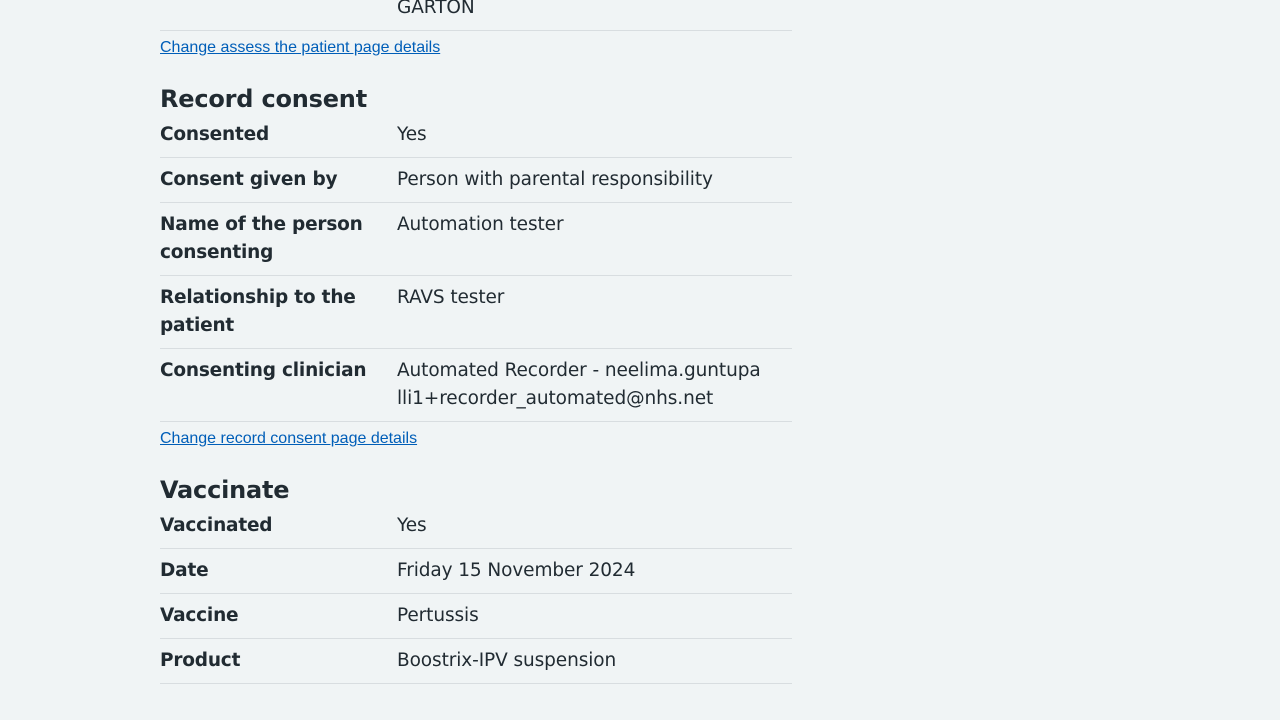 Image resolution: width=1280 pixels, height=720 pixels. What do you see at coordinates (436, 9) in the screenshot?
I see `summary-value: GARTON` at bounding box center [436, 9].